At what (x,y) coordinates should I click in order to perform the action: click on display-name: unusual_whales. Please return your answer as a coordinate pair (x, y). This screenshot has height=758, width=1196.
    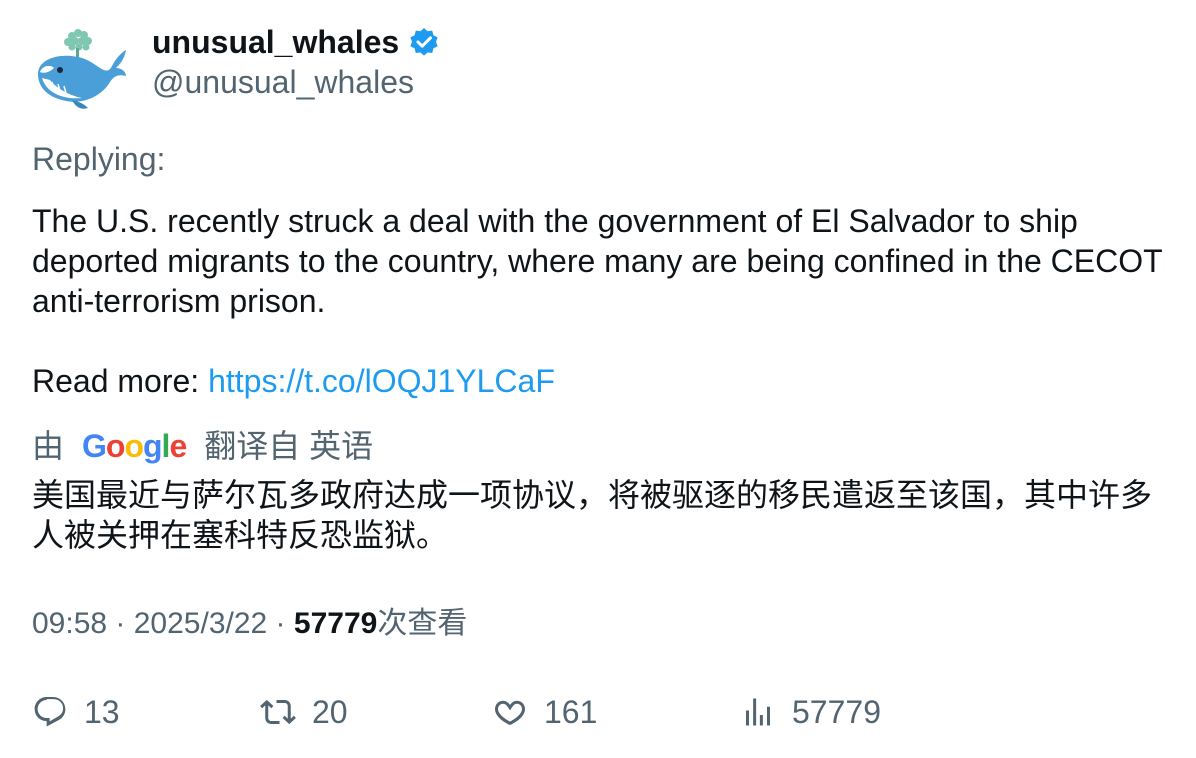
    Looking at the image, I should click on (275, 42).